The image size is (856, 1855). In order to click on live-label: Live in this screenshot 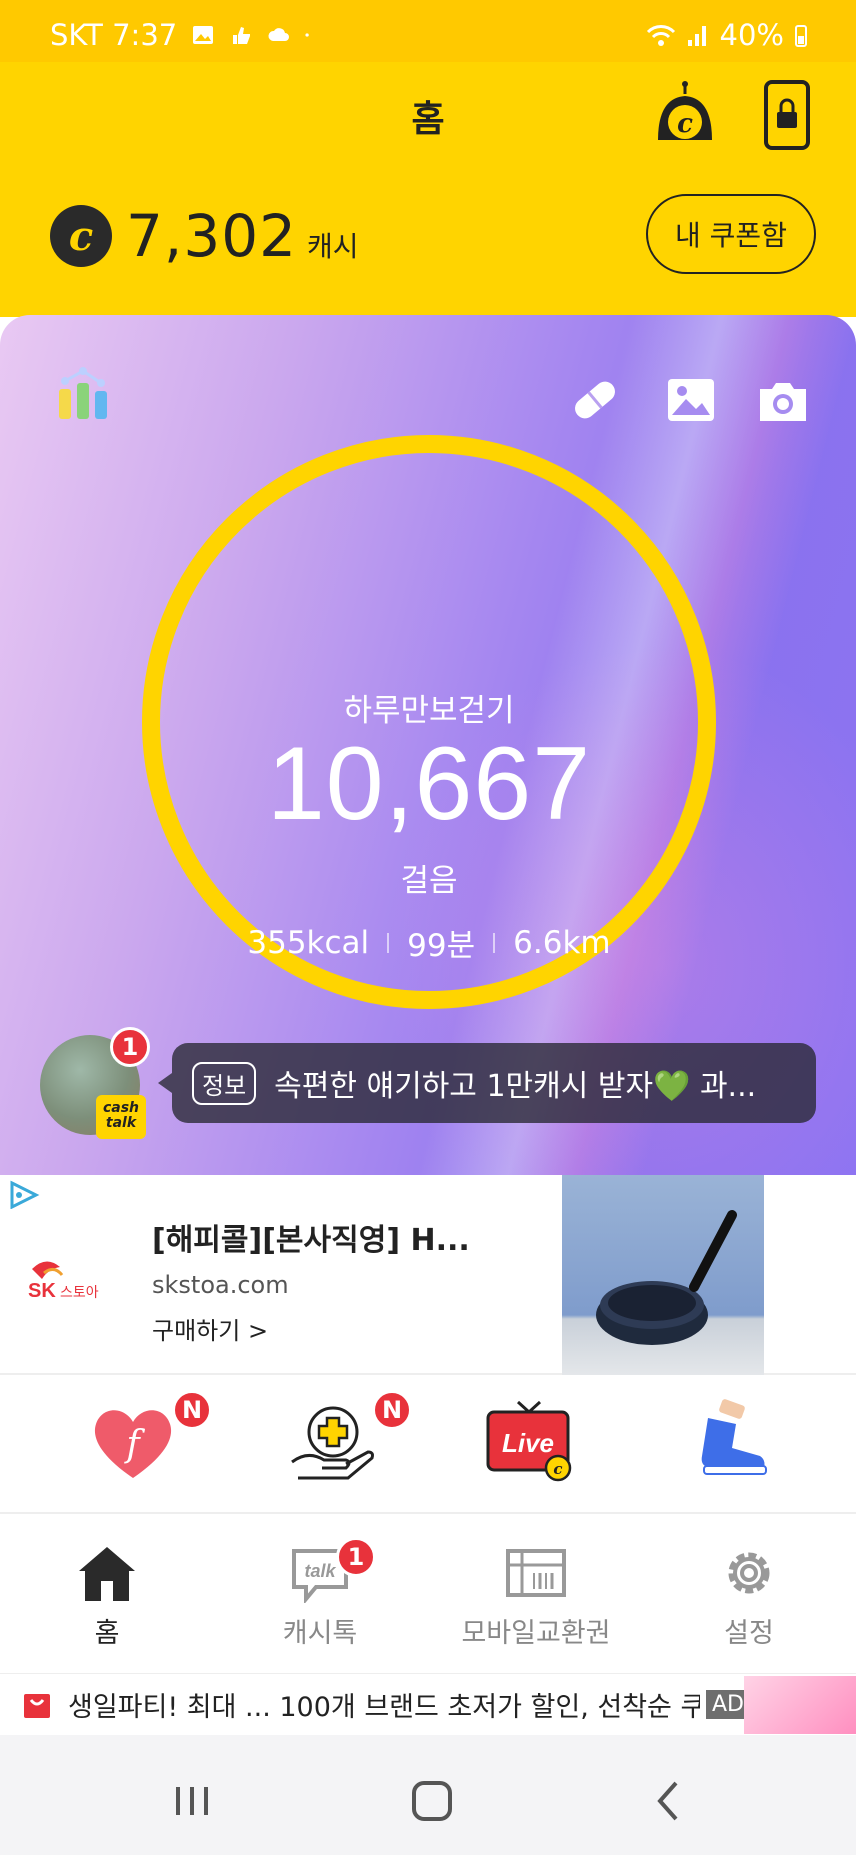, I will do `click(528, 1443)`.